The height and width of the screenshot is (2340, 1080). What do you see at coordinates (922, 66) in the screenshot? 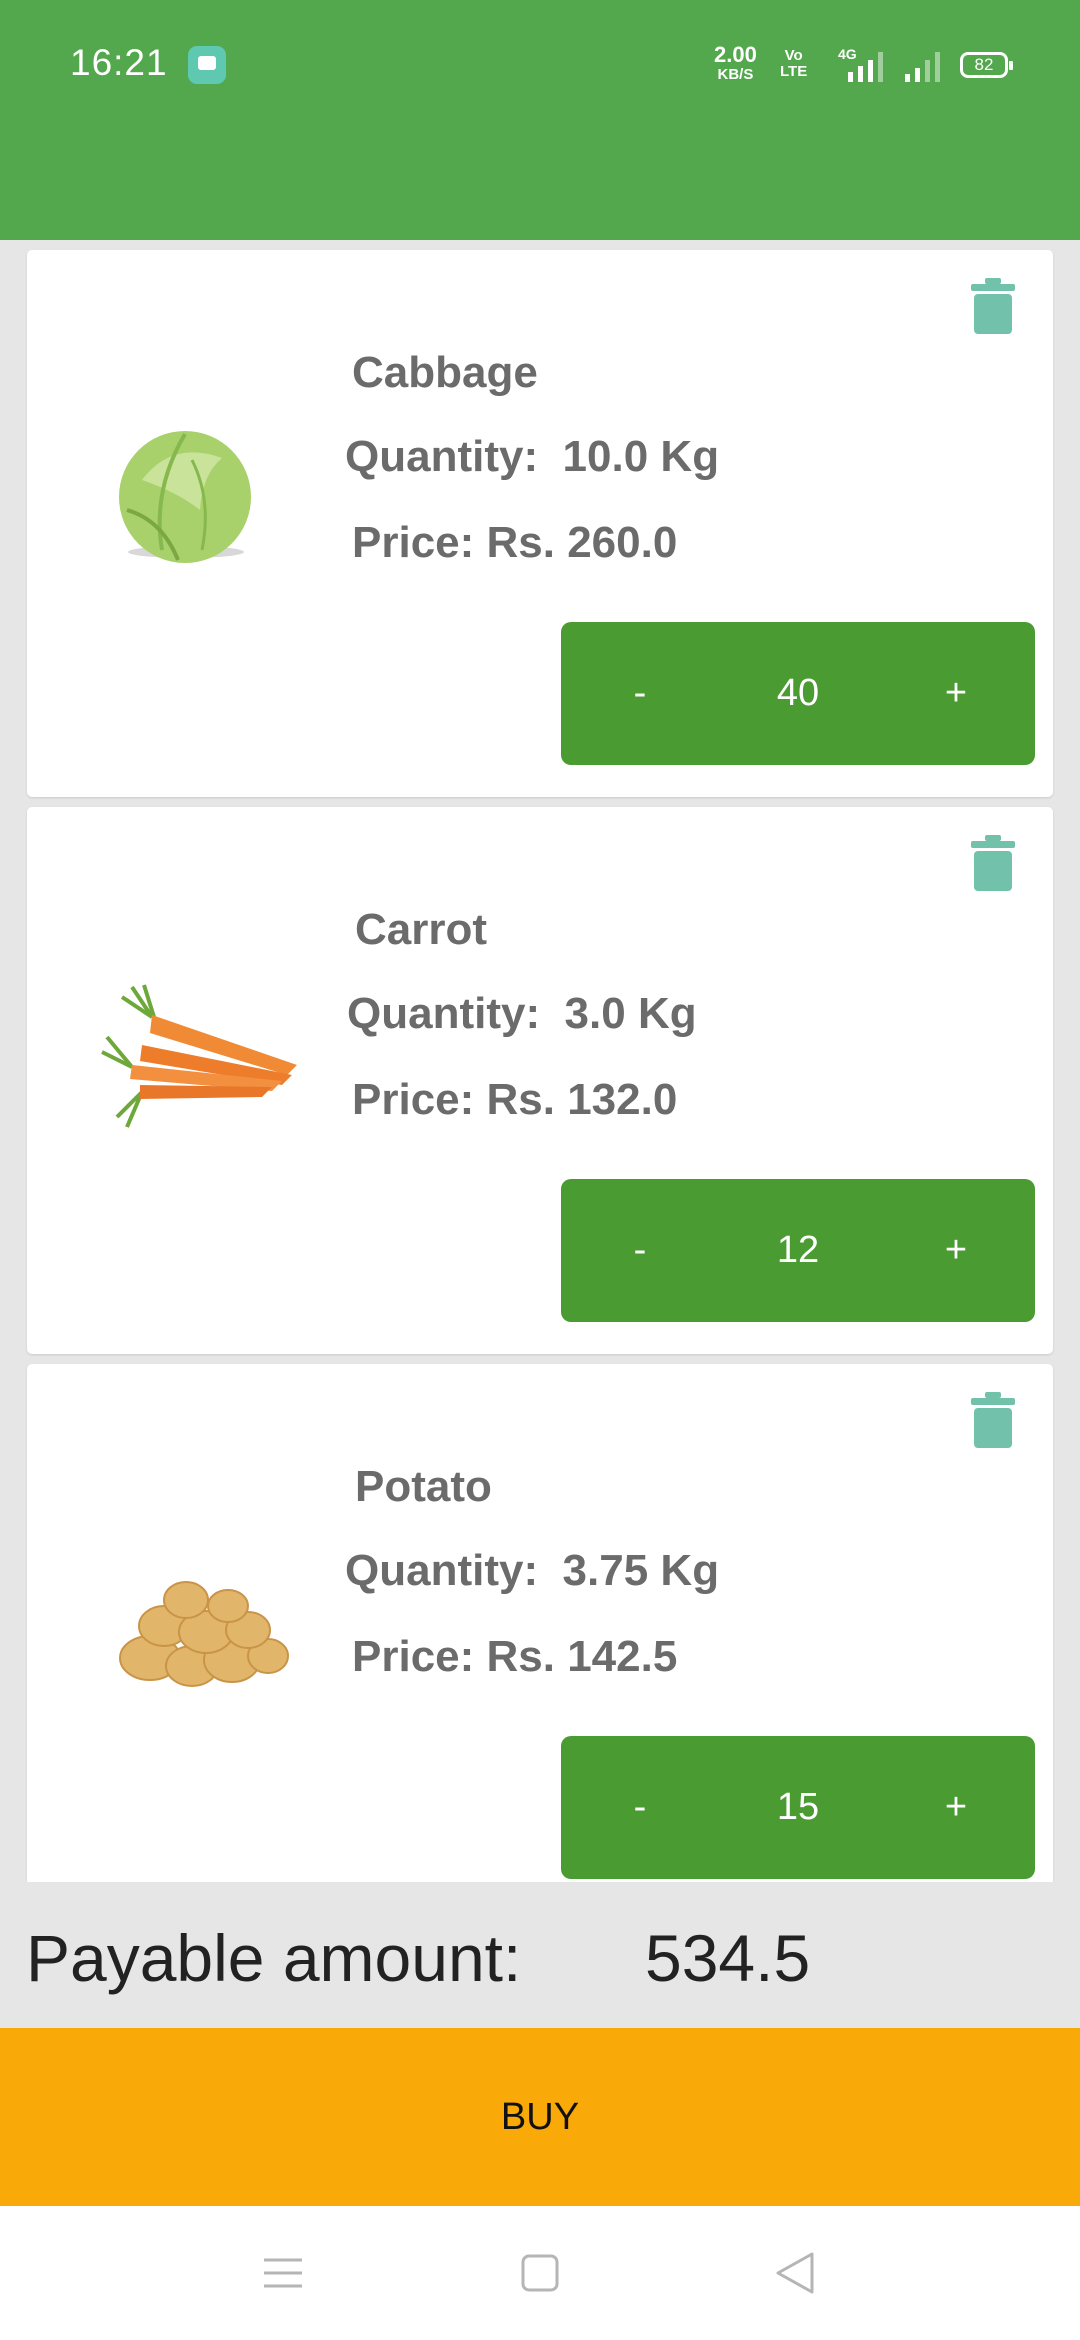
I see `signal-icon-sim2` at bounding box center [922, 66].